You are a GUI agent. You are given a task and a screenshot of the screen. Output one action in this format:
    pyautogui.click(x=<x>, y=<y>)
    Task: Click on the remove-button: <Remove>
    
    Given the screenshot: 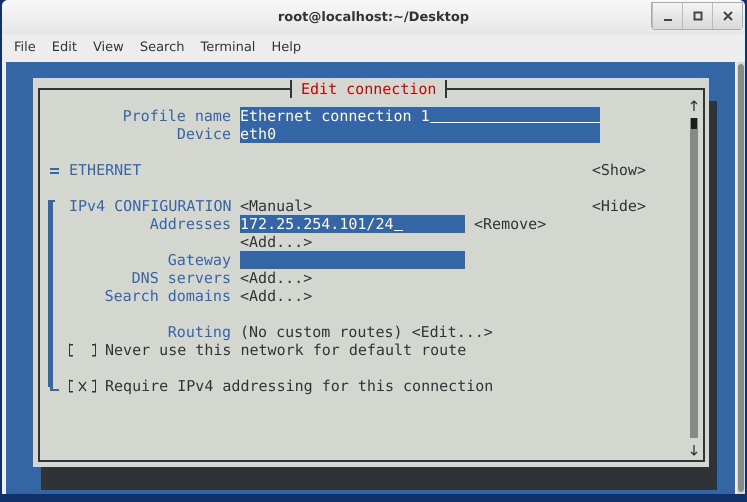 What is the action you would take?
    pyautogui.click(x=510, y=224)
    